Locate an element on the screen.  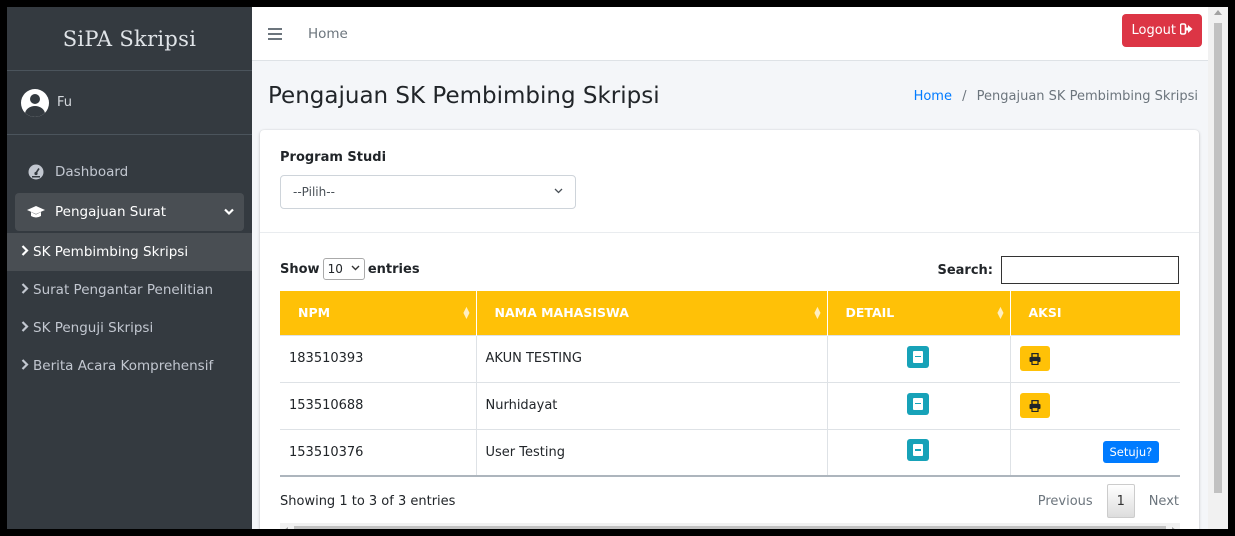
previous-page-button: Previous is located at coordinates (1065, 501).